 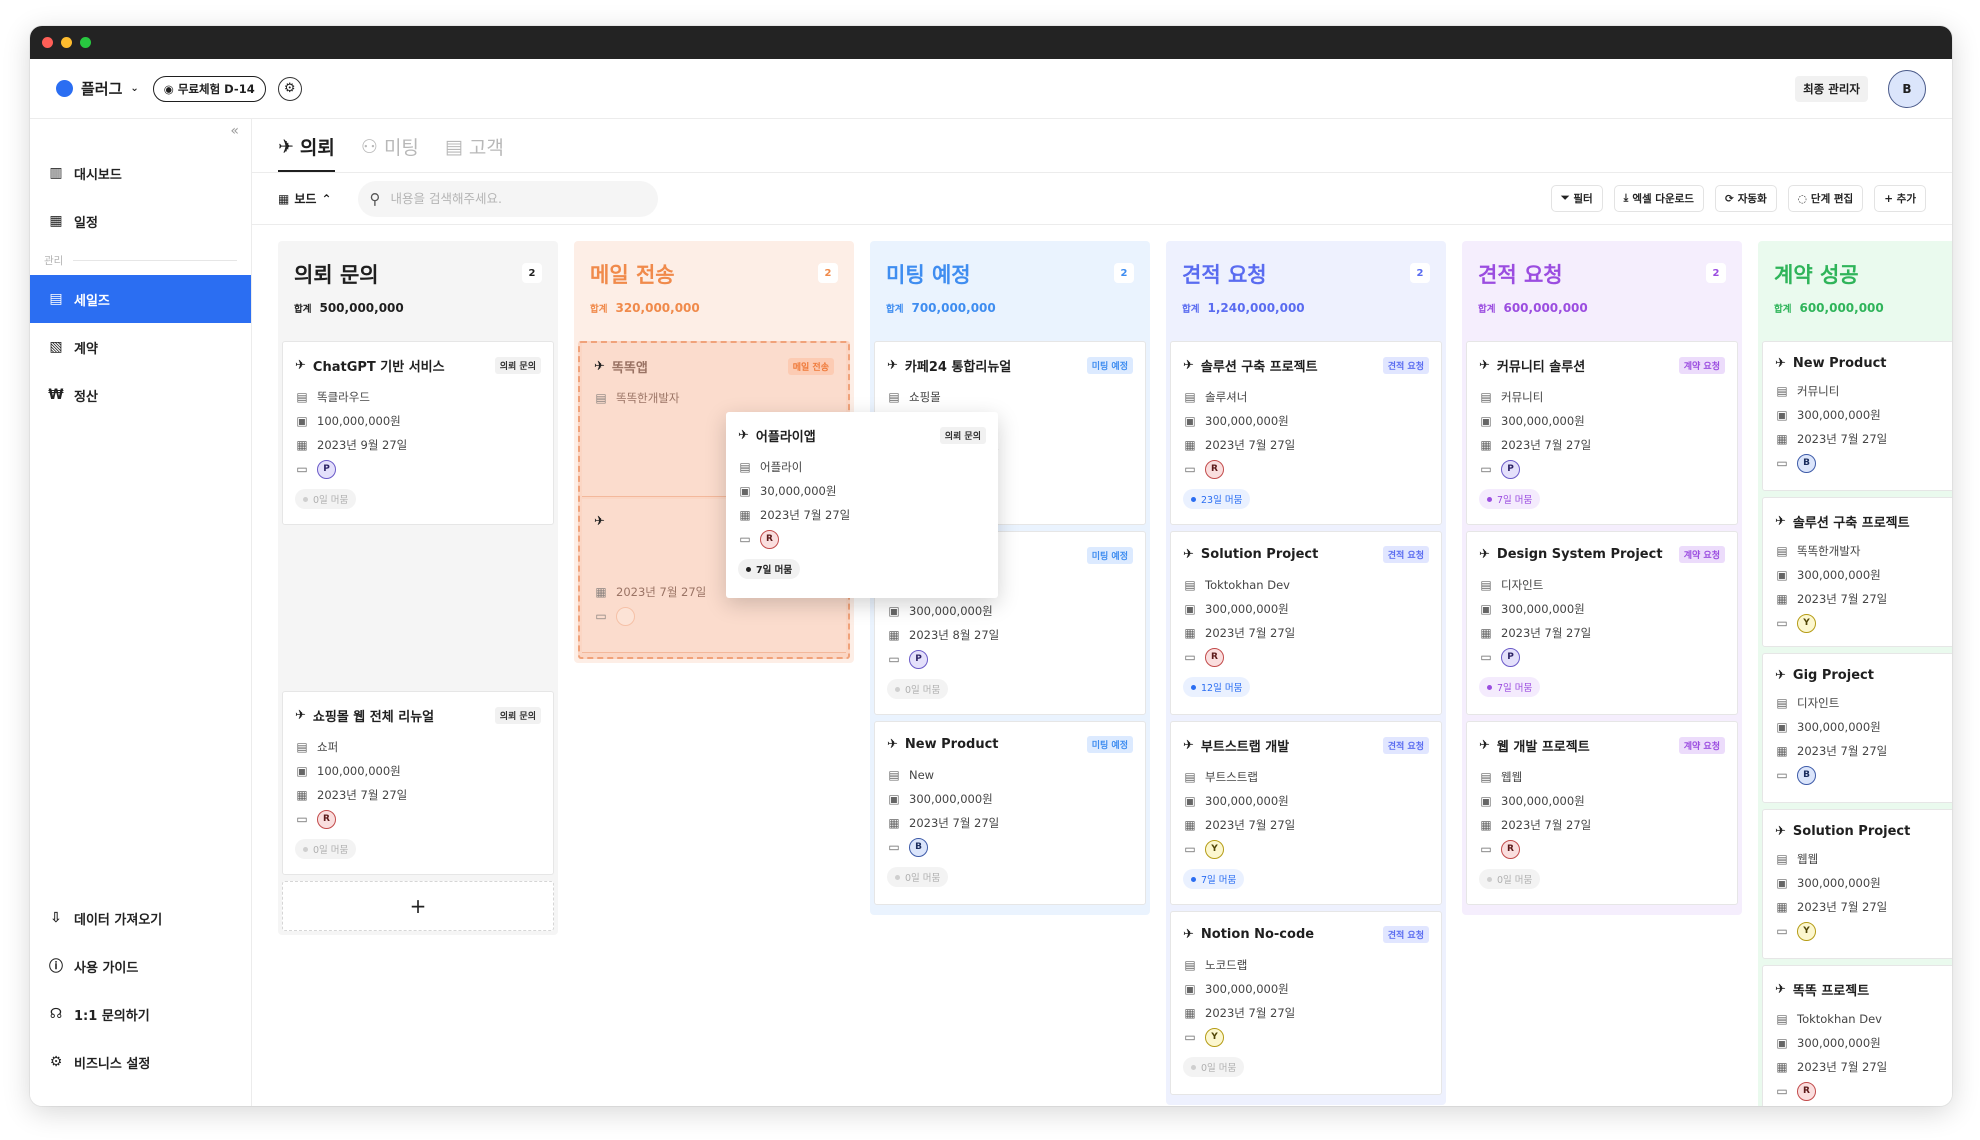 What do you see at coordinates (140, 918) in the screenshot?
I see `sidebar-item-import: ⇩ 데이터 가져오기` at bounding box center [140, 918].